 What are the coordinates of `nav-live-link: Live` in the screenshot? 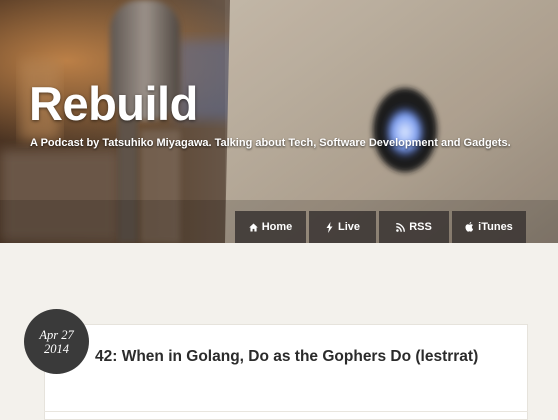 It's located at (342, 227).